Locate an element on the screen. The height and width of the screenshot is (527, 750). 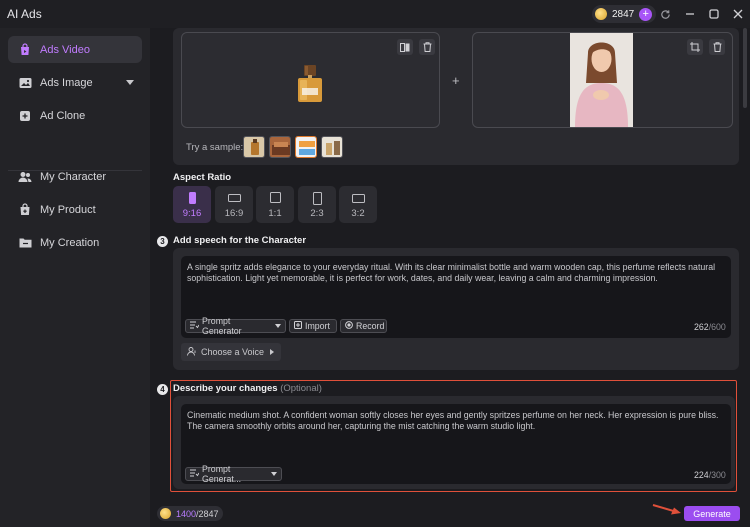
ratio-option-3-2: 3:2 is located at coordinates (358, 204).